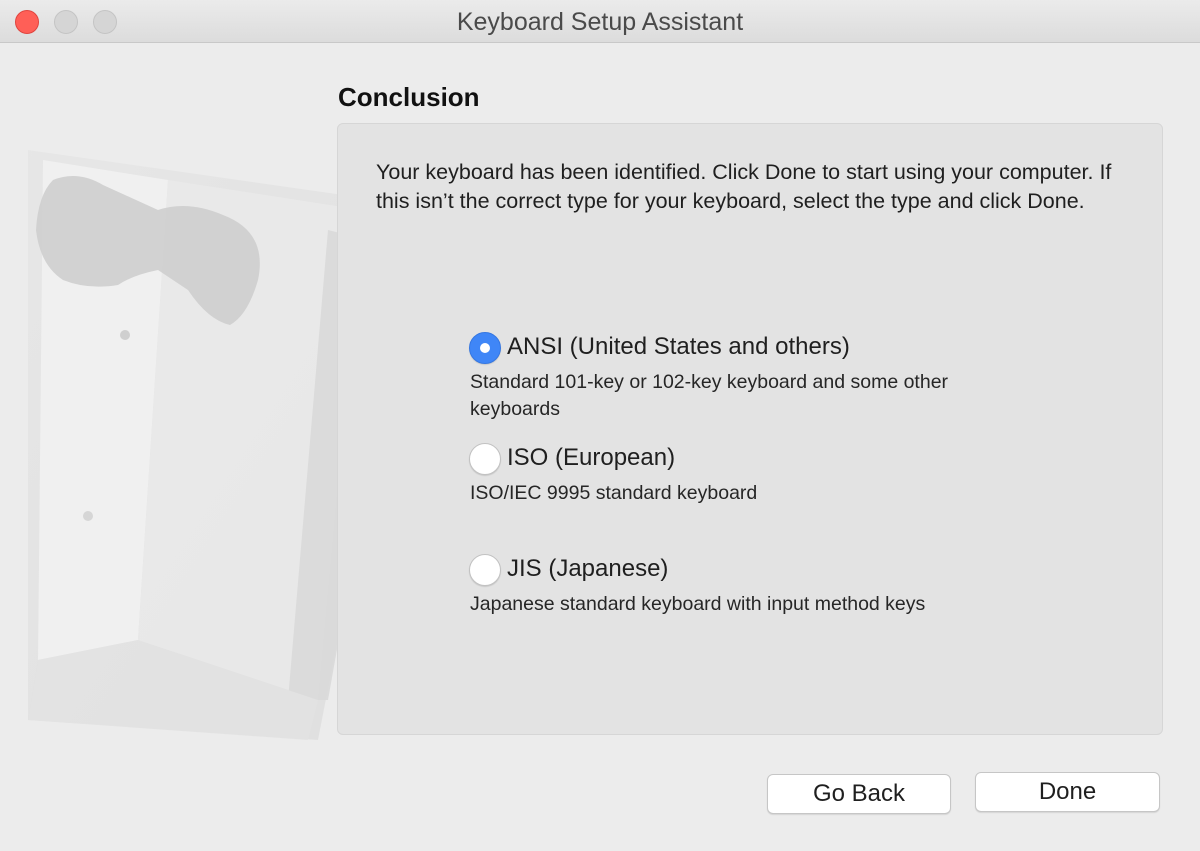  What do you see at coordinates (485, 459) in the screenshot?
I see `iso-radio` at bounding box center [485, 459].